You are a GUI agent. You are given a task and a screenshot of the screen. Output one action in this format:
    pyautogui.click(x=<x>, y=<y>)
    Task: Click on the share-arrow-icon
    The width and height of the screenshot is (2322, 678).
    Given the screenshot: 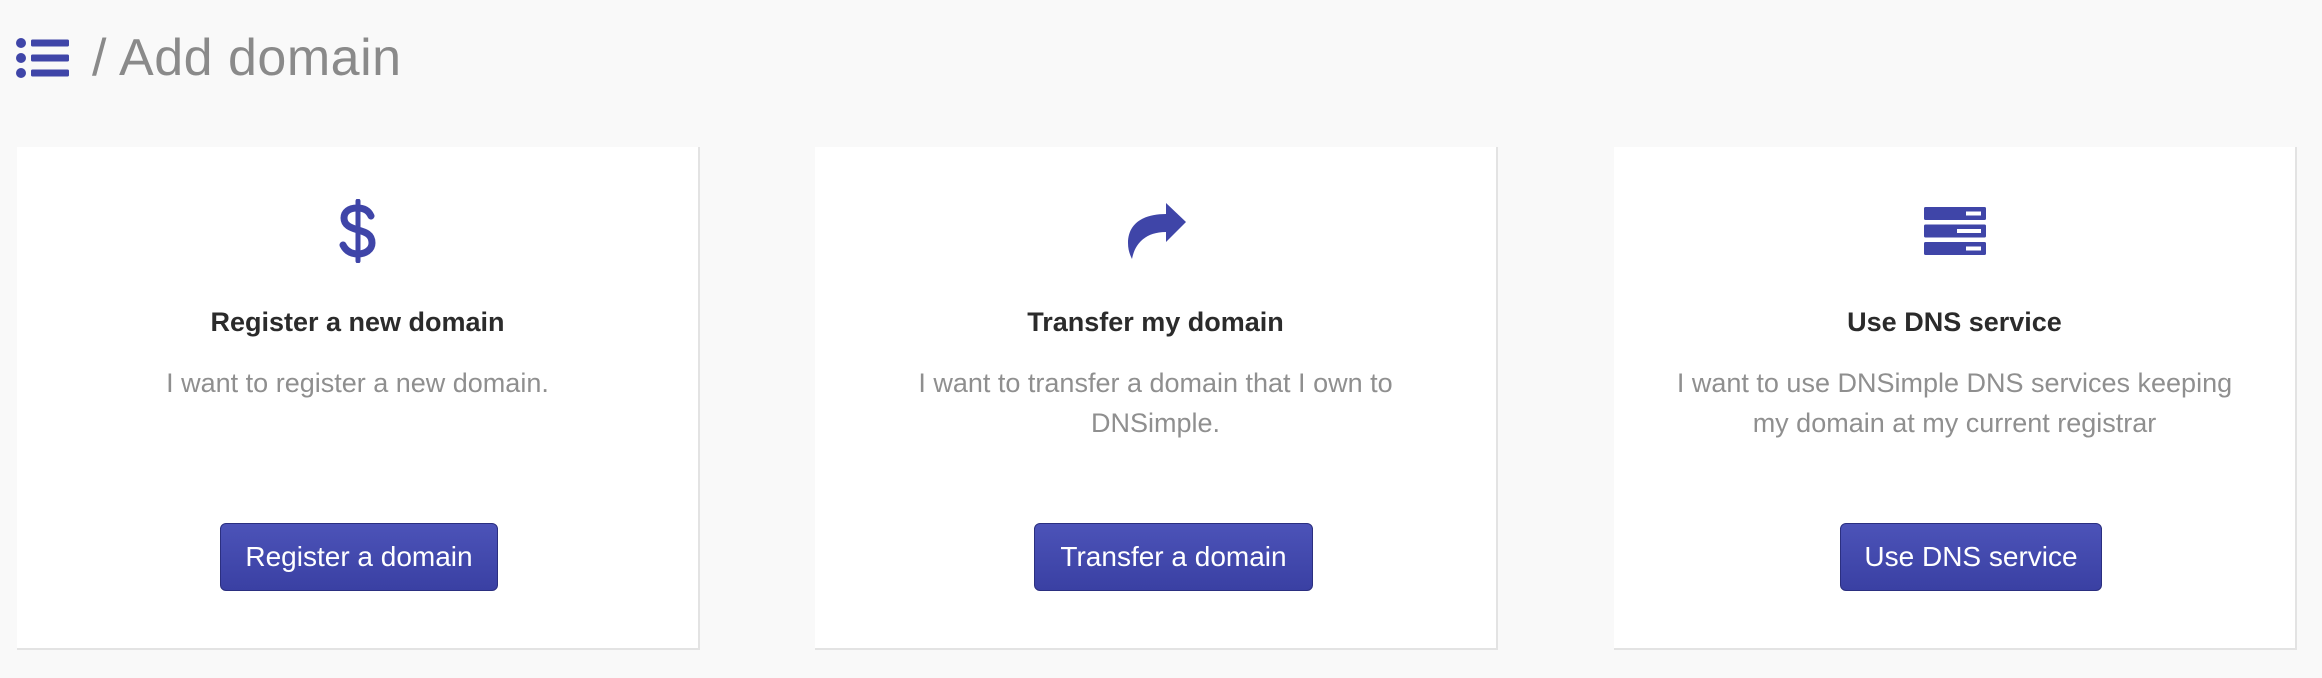 What is the action you would take?
    pyautogui.click(x=1156, y=231)
    